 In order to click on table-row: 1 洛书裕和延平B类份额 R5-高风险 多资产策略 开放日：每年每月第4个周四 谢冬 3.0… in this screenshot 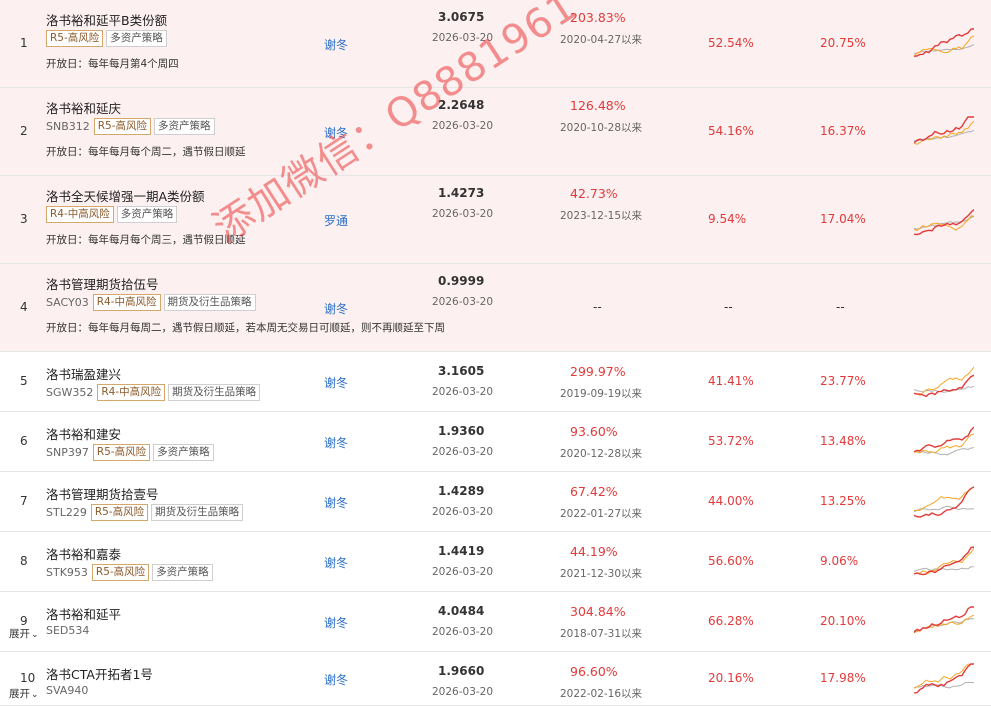, I will do `click(495, 44)`.